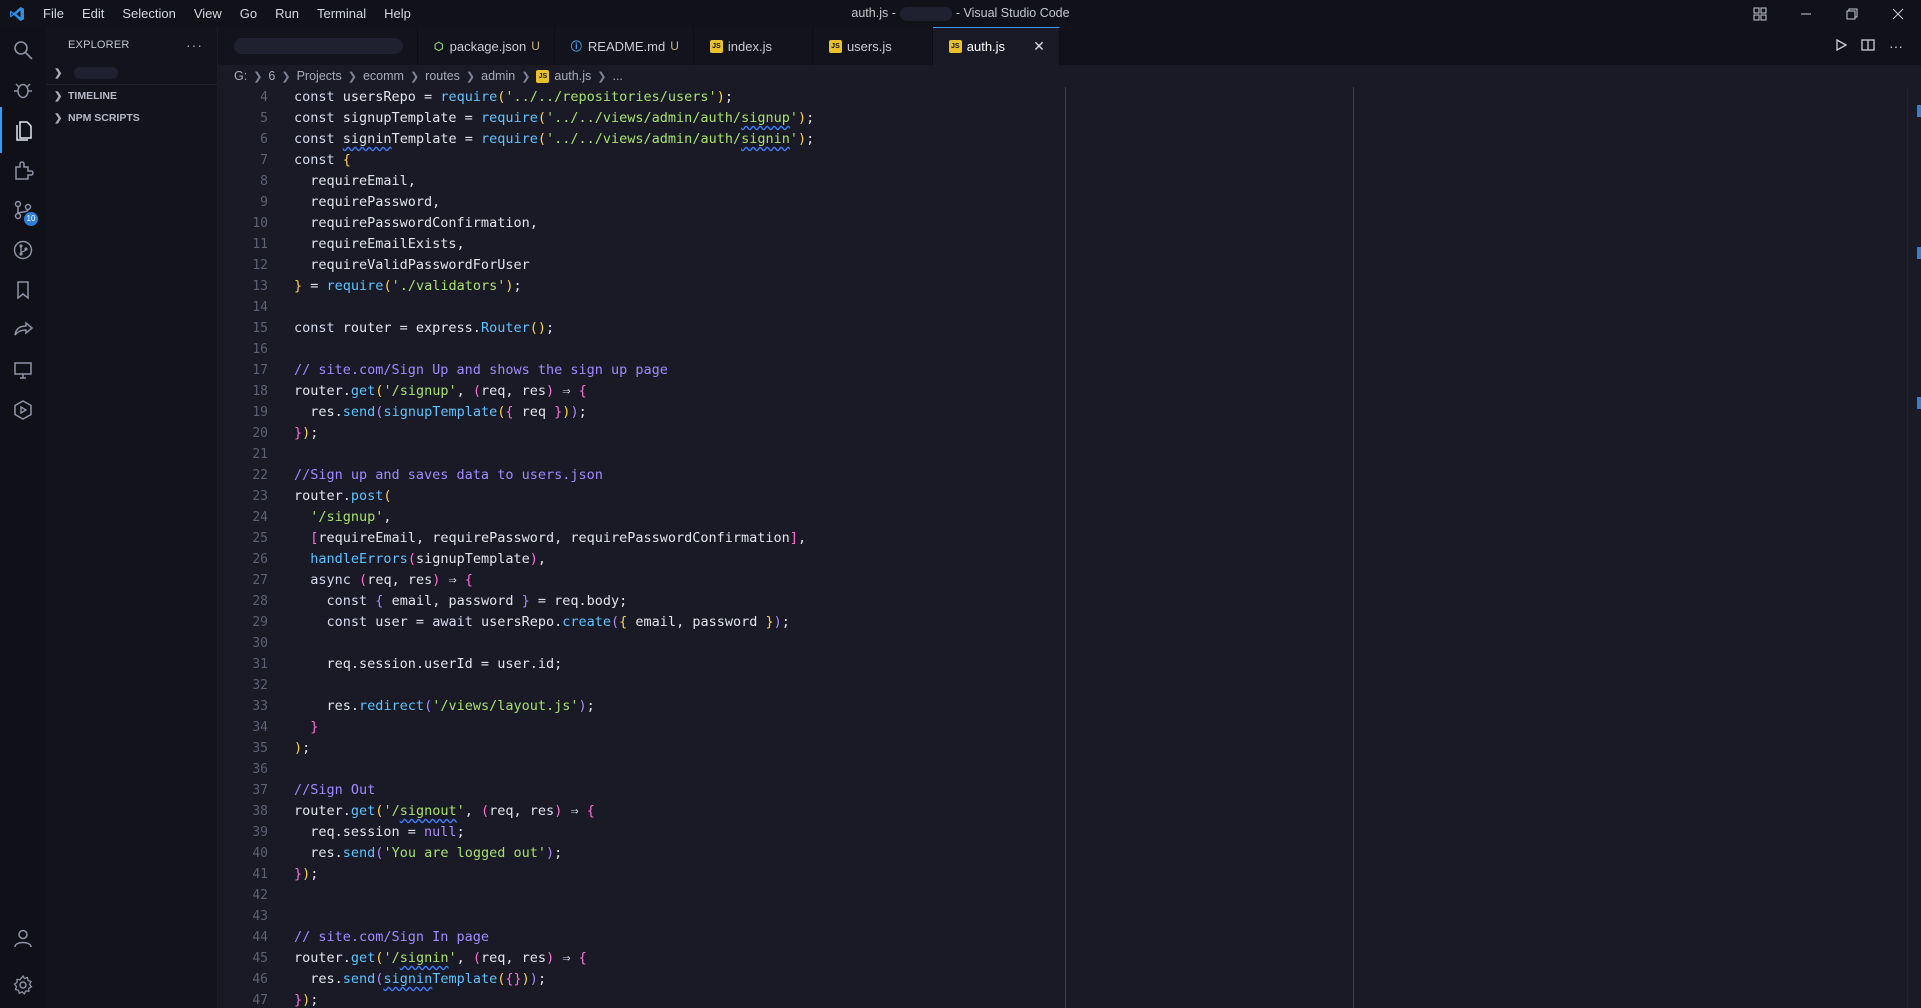 This screenshot has height=1008, width=1921. I want to click on line-number: 14, so click(260, 307).